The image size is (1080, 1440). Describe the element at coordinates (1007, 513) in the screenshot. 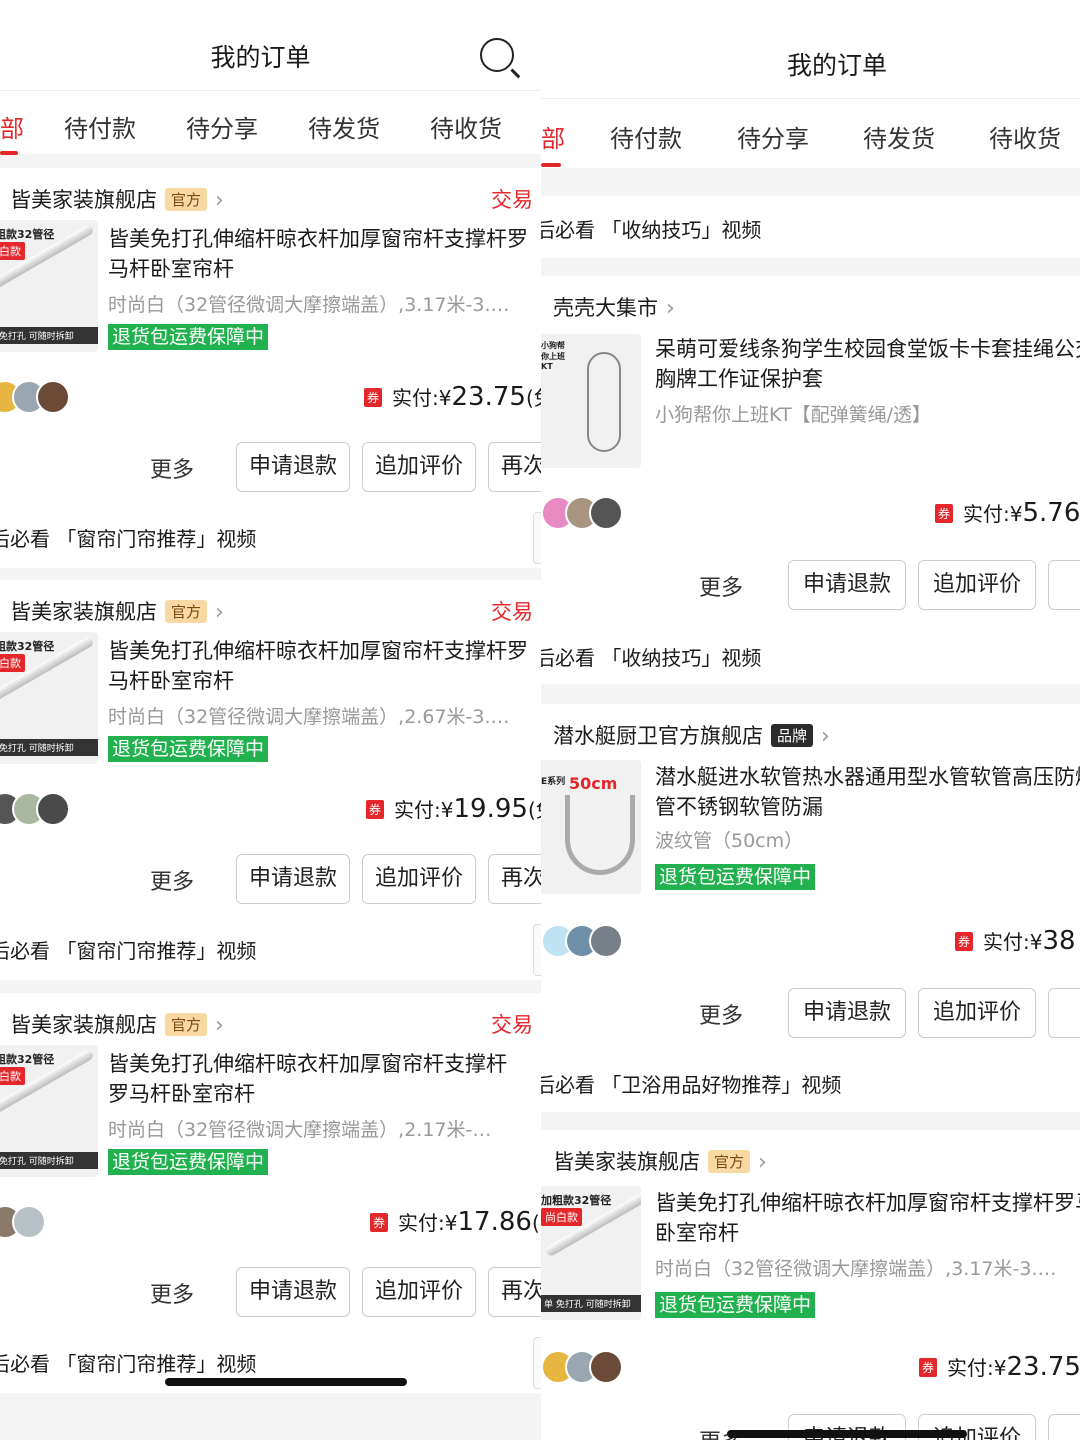

I see `paid-amount: 券实付:¥5.76` at that location.